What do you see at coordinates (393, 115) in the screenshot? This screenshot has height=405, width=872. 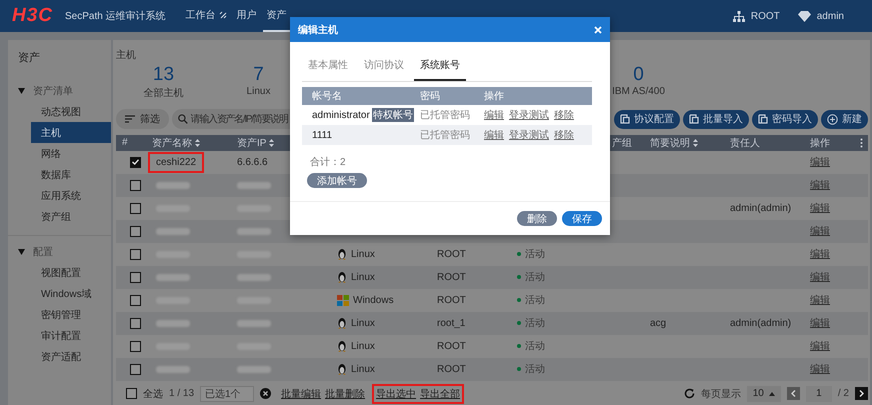 I see `tag: 特权帐号` at bounding box center [393, 115].